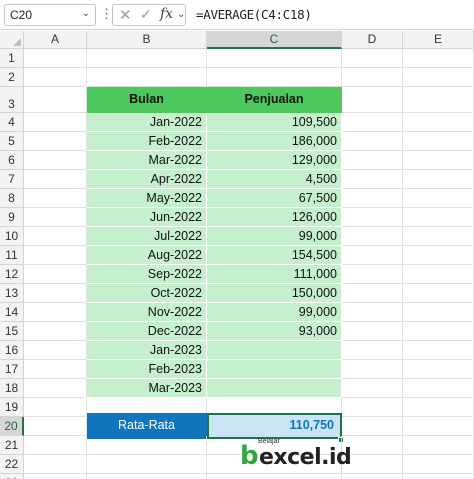 The image size is (474, 479). I want to click on cell-a11, so click(55, 255).